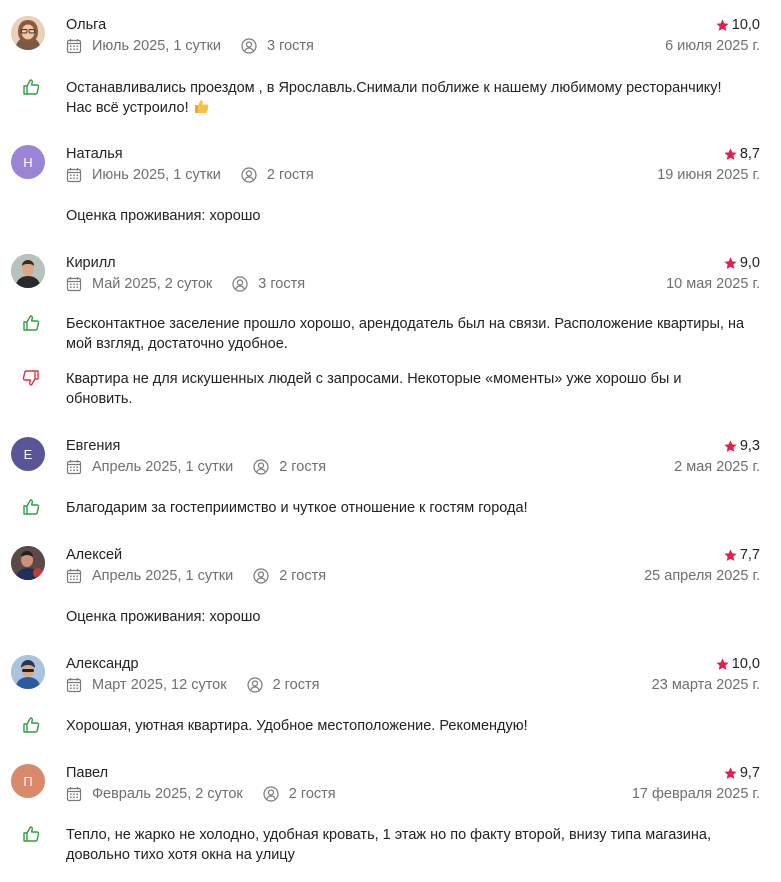 The height and width of the screenshot is (882, 781). I want to click on avatar-initial: Е, so click(28, 454).